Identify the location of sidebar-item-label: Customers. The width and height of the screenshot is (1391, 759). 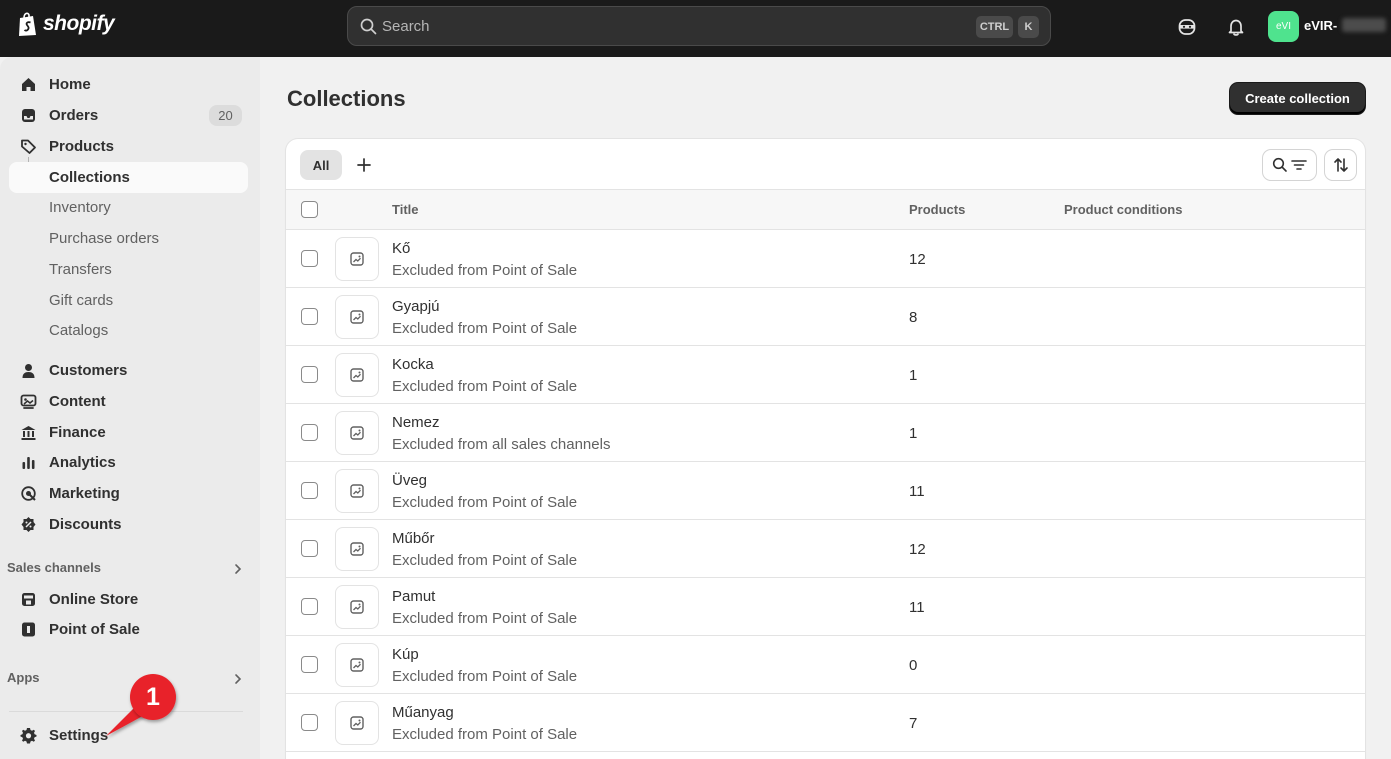
(88, 370).